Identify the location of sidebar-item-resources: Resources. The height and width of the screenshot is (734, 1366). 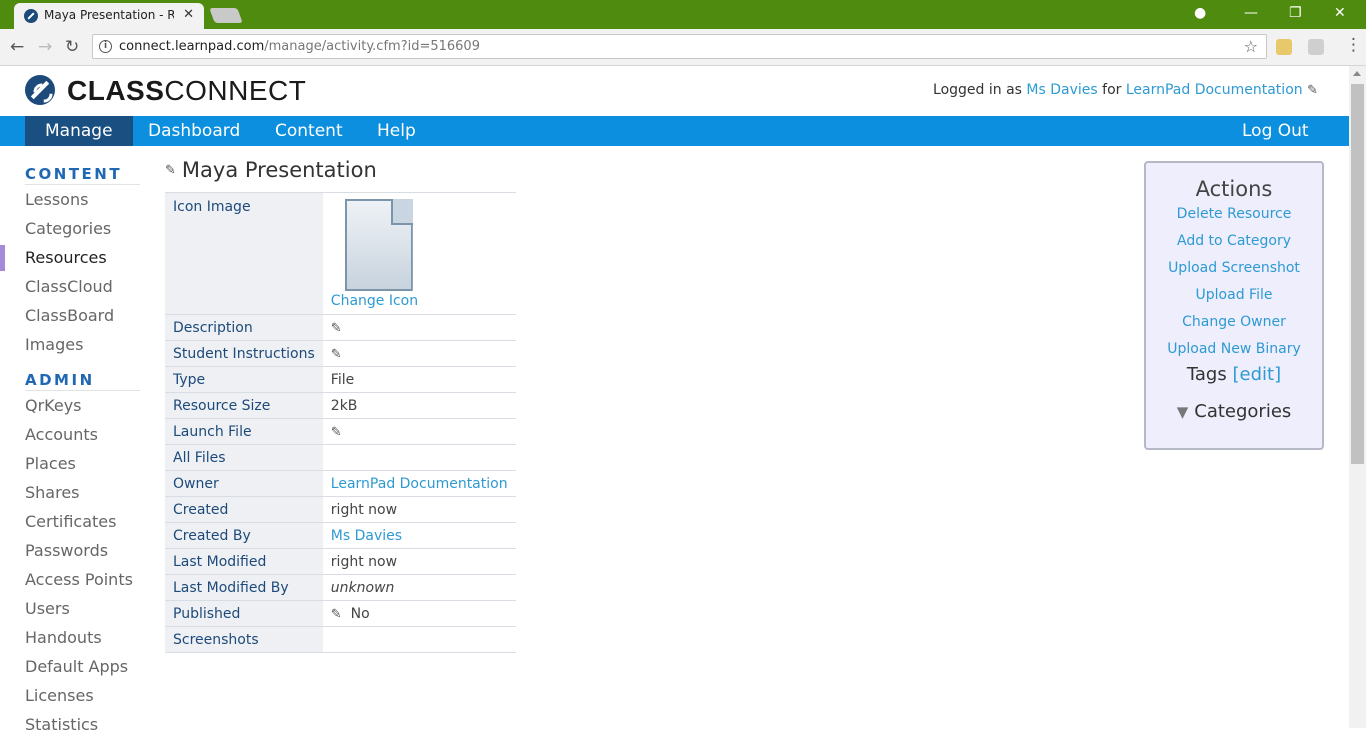
(66, 257).